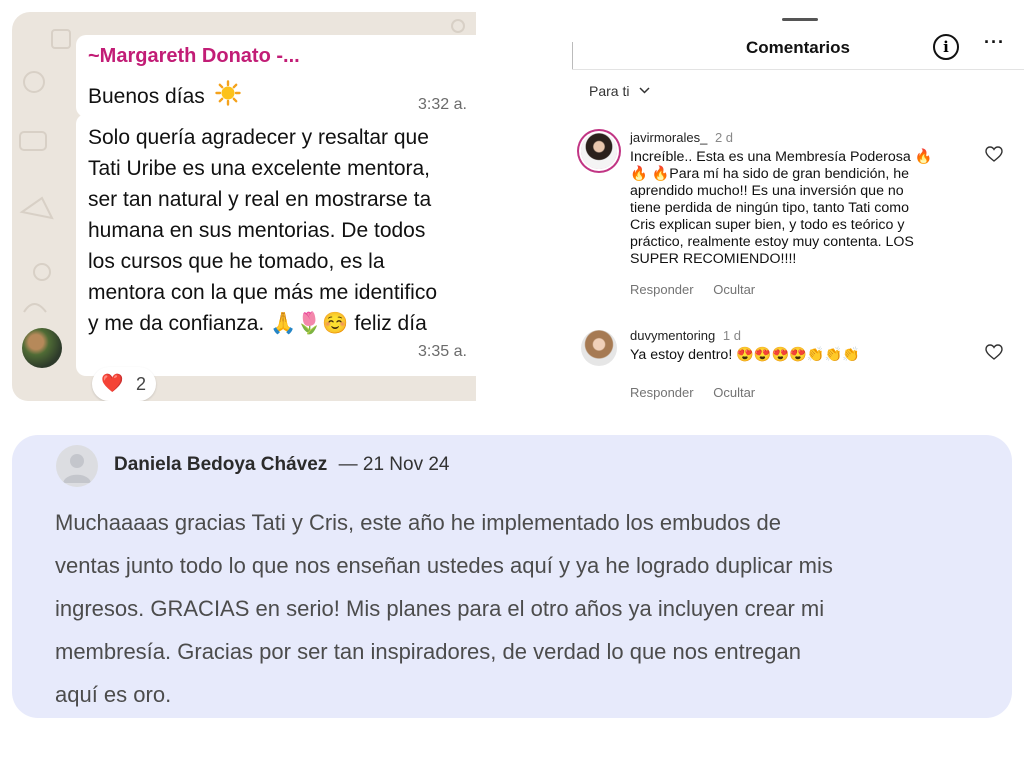  I want to click on sort-filter-dropdown: Para ti, so click(619, 91).